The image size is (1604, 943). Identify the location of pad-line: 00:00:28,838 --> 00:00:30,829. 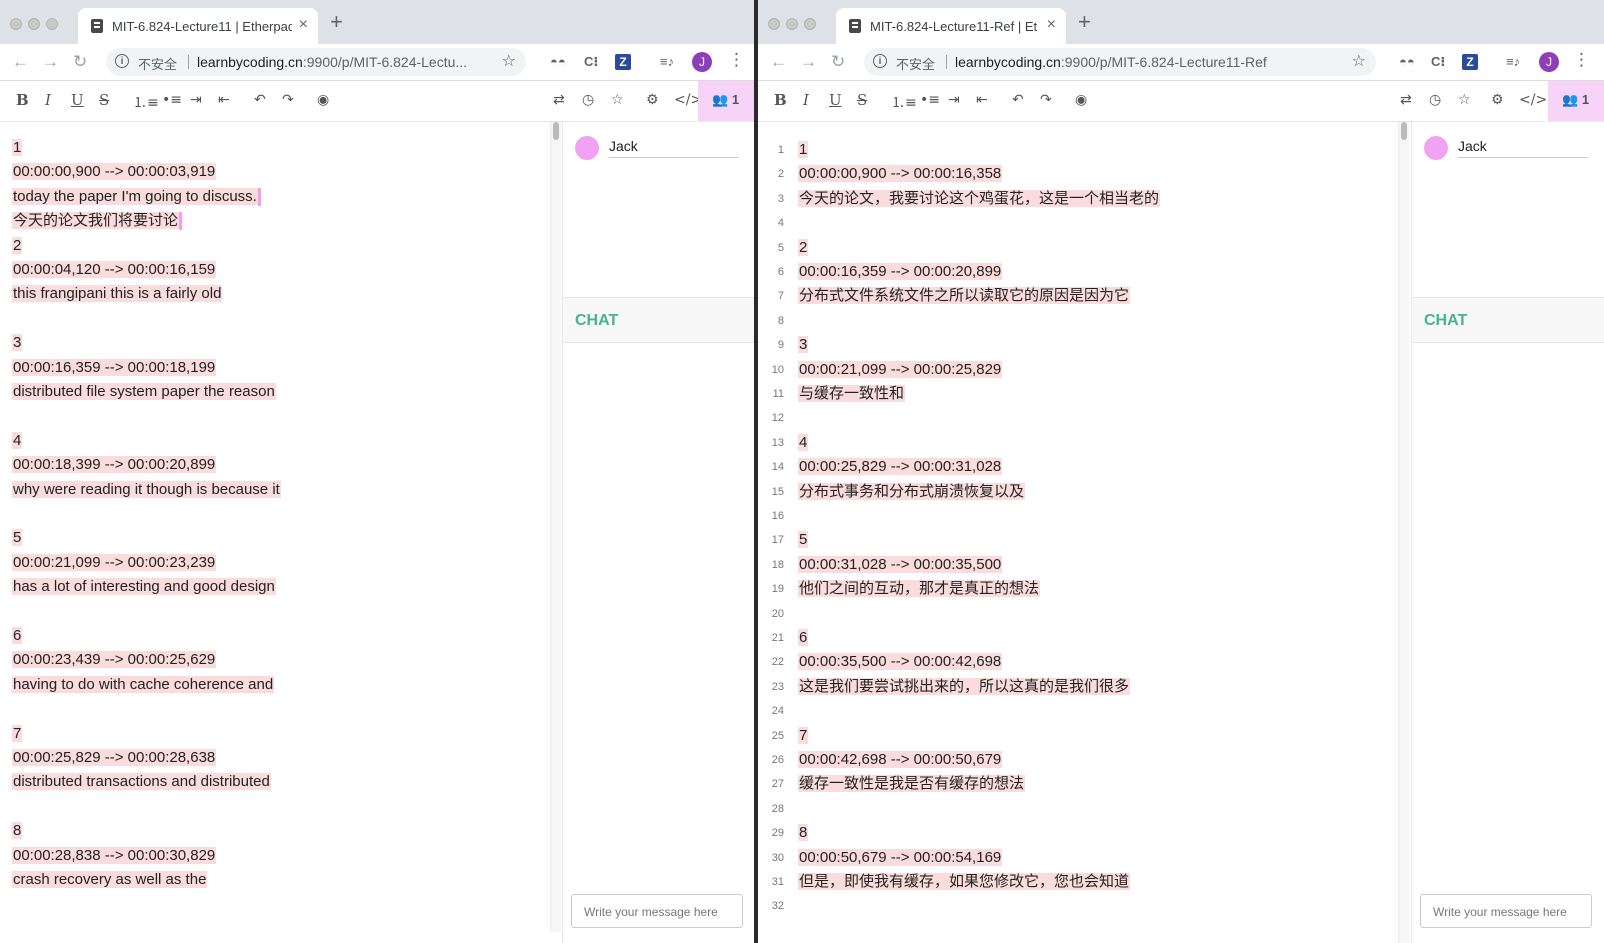
(114, 856).